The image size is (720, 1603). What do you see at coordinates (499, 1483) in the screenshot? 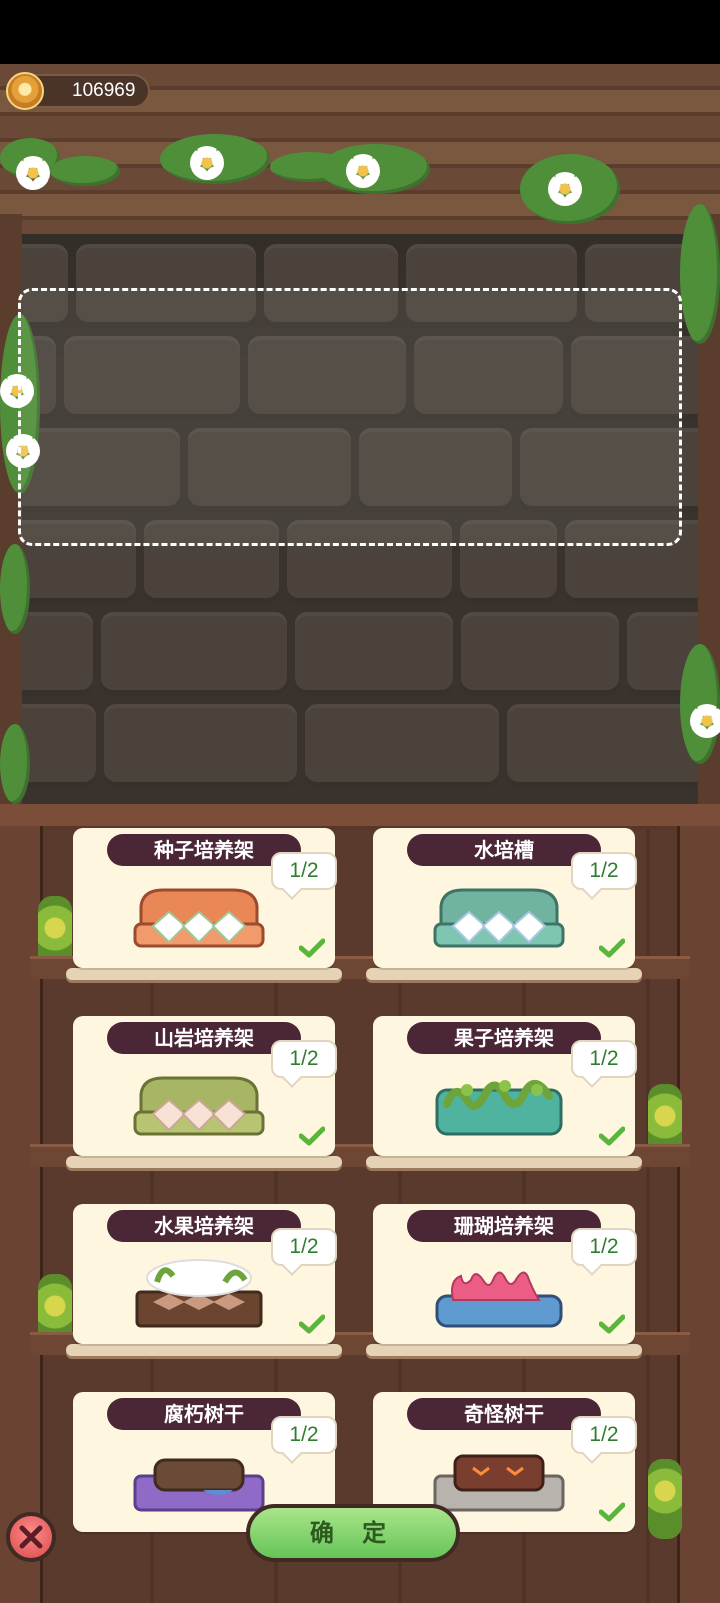
I see `strange-log-icon` at bounding box center [499, 1483].